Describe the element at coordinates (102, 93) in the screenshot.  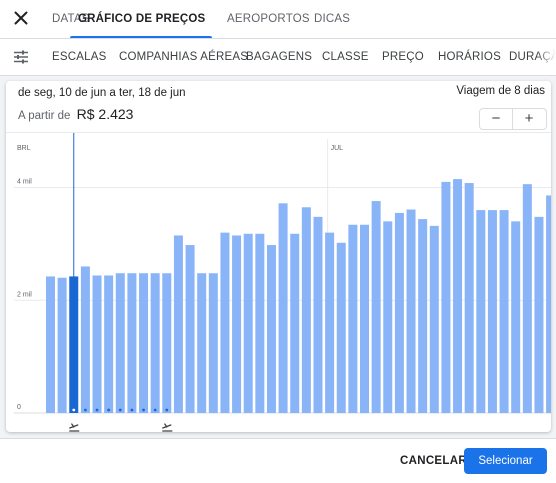
I see `selected-dates: de seg, 10 de jun a ter, 18 de jun` at that location.